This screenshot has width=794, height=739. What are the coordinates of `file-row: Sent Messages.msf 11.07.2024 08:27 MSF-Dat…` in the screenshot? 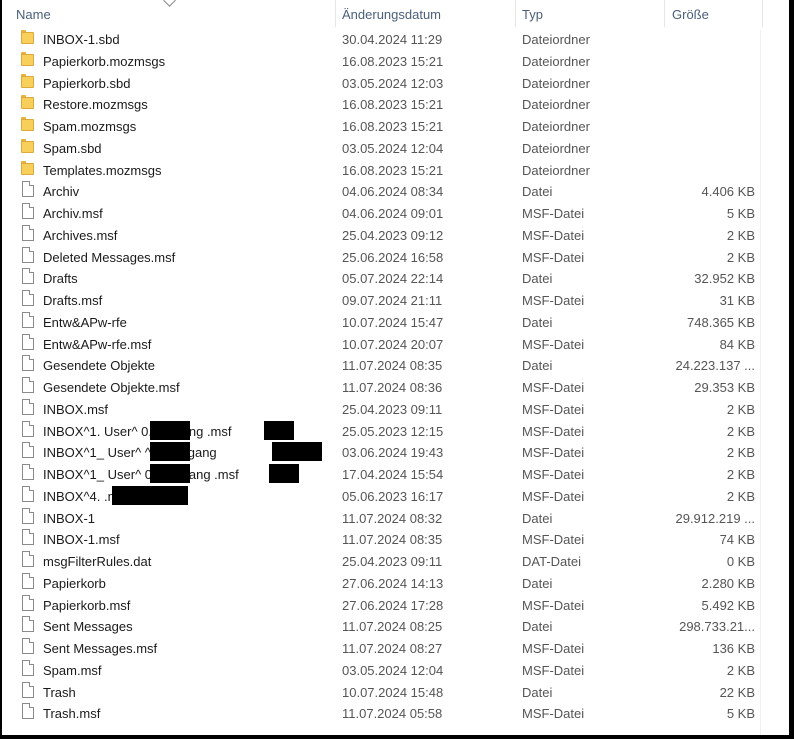 It's located at (395, 649).